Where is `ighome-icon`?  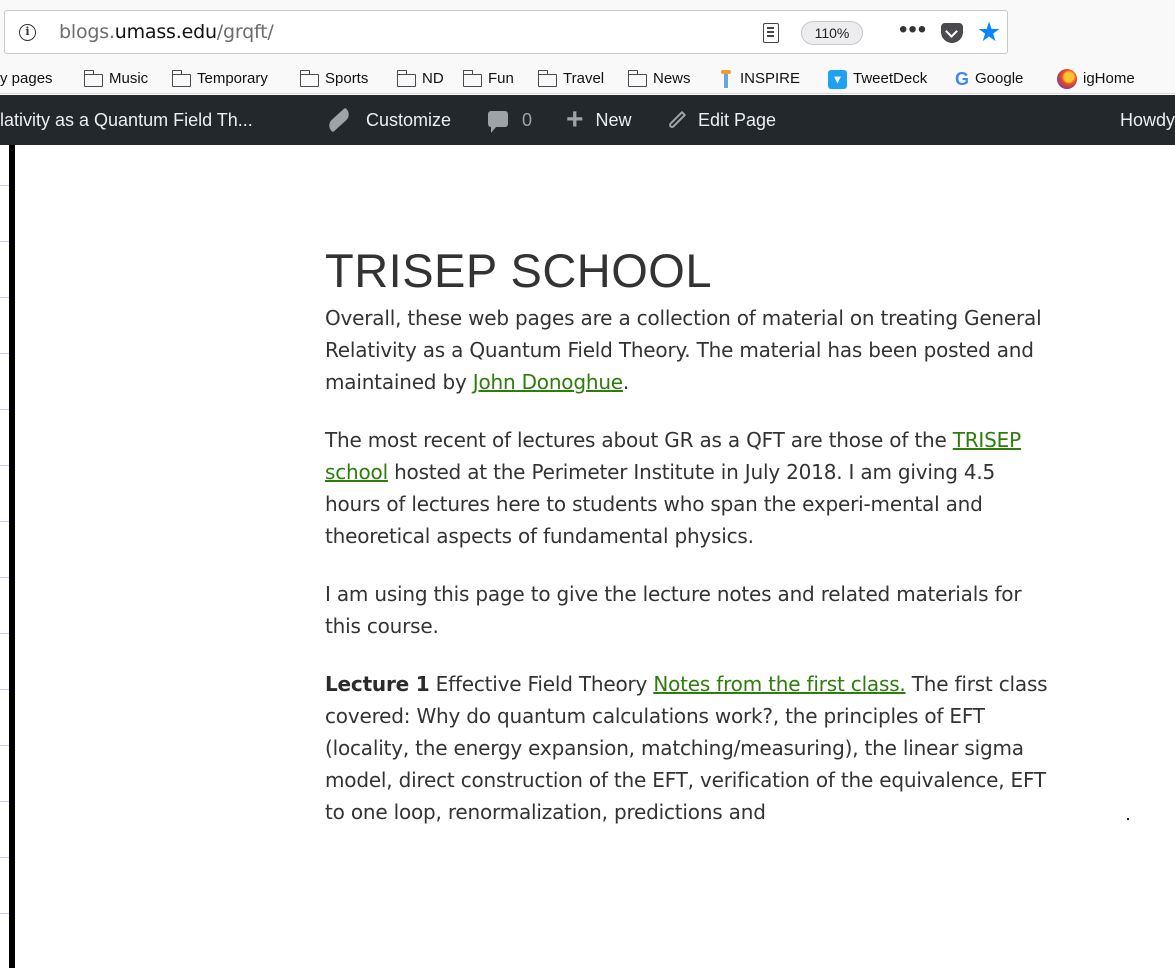 ighome-icon is located at coordinates (1067, 79).